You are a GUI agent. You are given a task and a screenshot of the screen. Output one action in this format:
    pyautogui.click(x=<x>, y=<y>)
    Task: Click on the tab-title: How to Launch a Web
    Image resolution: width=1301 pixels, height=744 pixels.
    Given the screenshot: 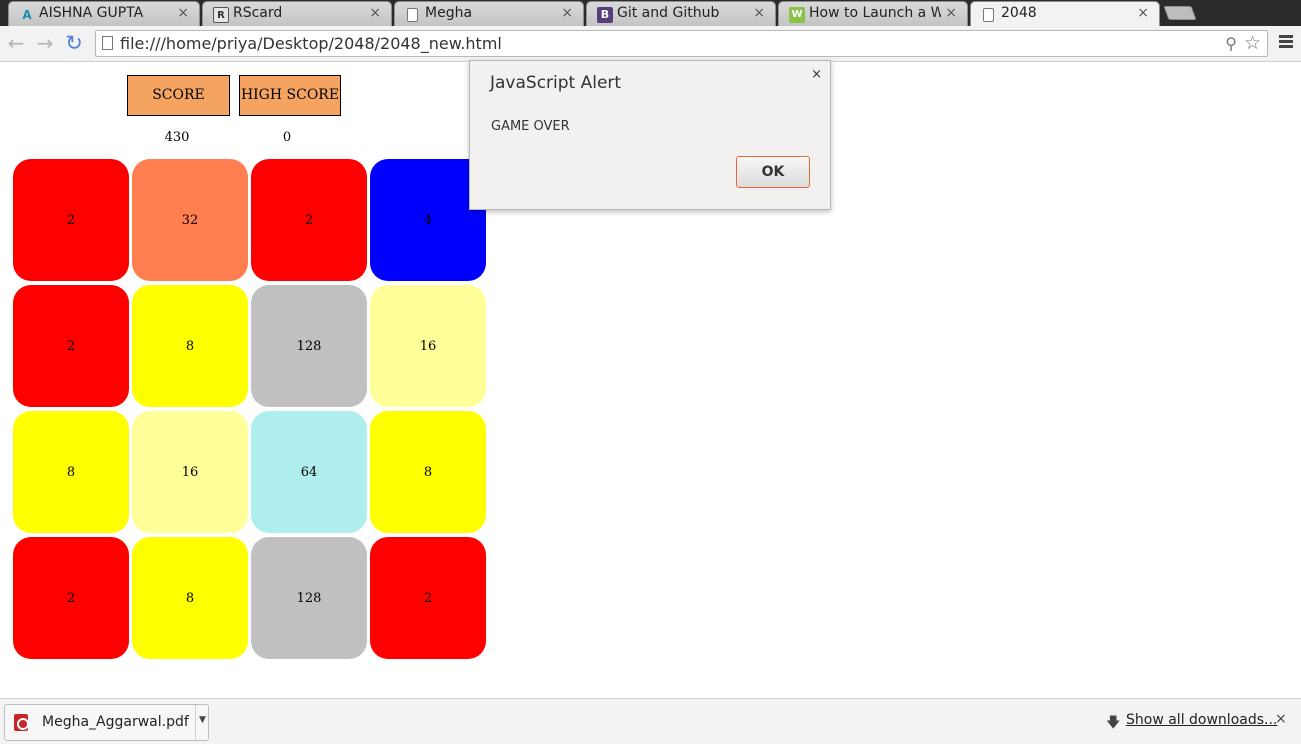 What is the action you would take?
    pyautogui.click(x=875, y=13)
    